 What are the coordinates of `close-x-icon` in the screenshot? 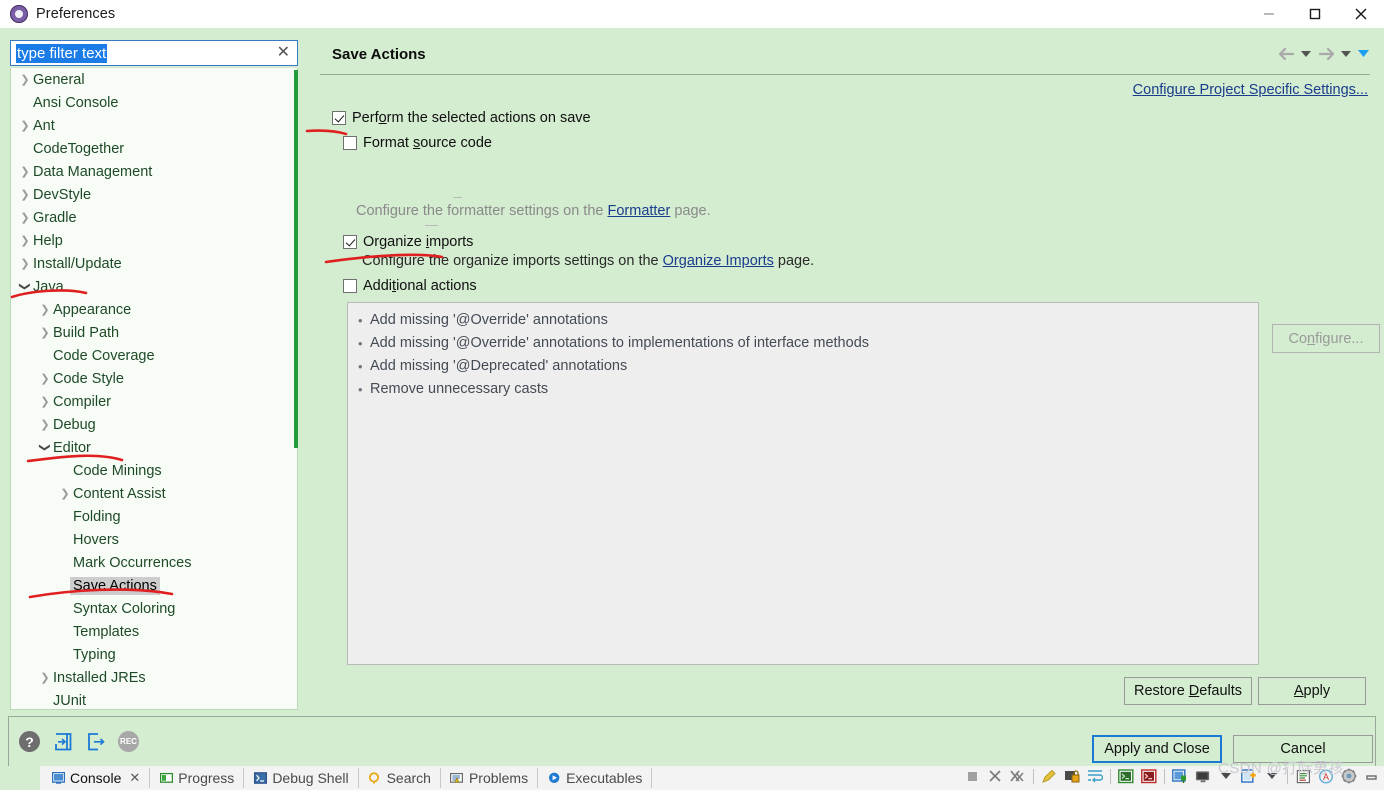 It's located at (995, 776).